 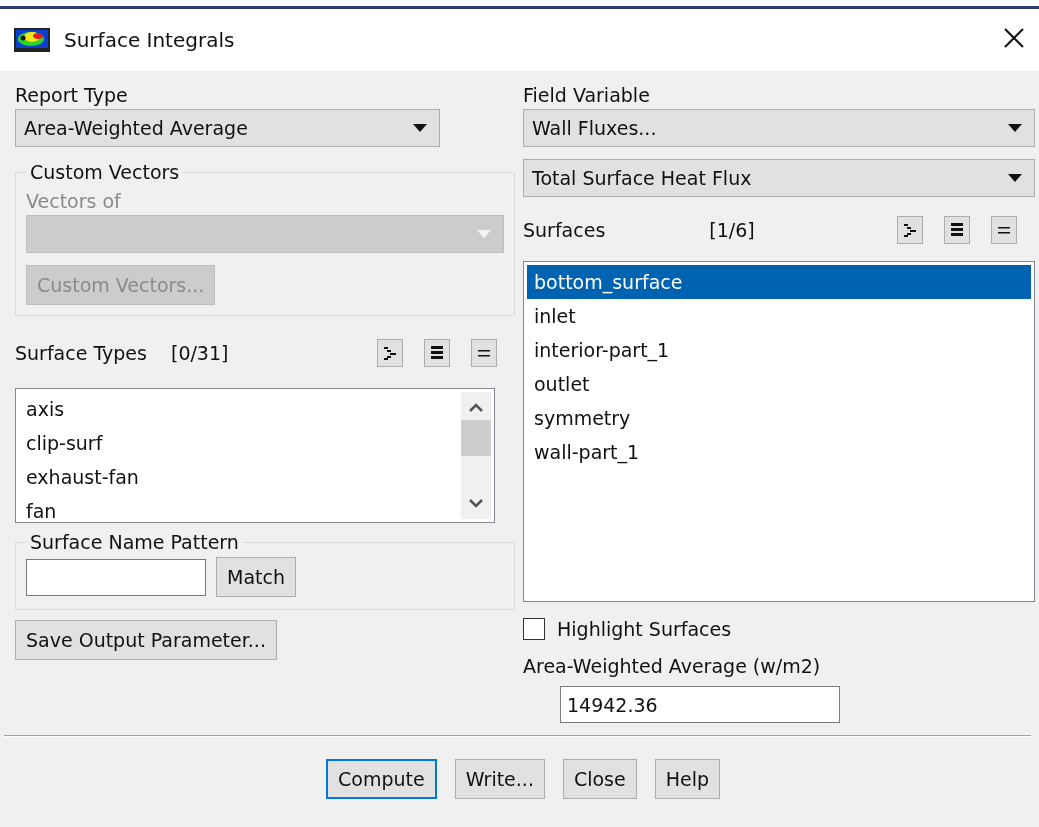 What do you see at coordinates (150, 40) in the screenshot?
I see `window-title: Surface Integrals` at bounding box center [150, 40].